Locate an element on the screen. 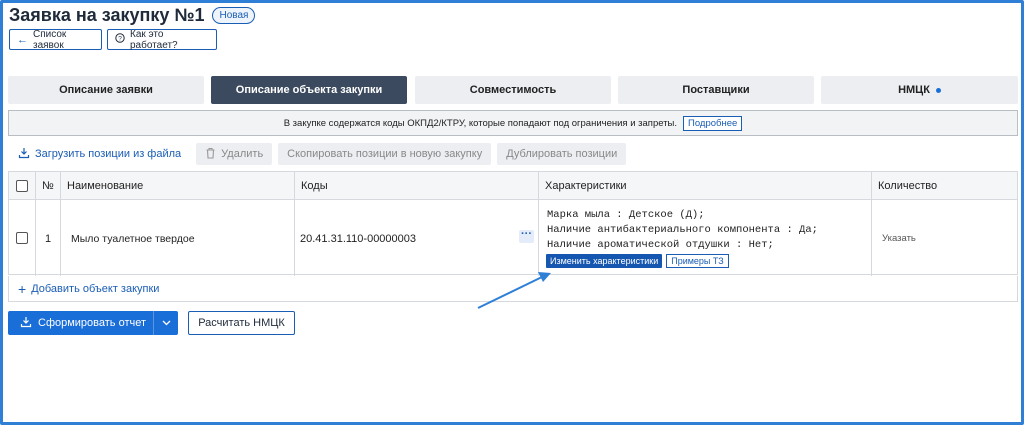 Image resolution: width=1024 pixels, height=425 pixels. annotation-arrow-icon is located at coordinates (514, 290).